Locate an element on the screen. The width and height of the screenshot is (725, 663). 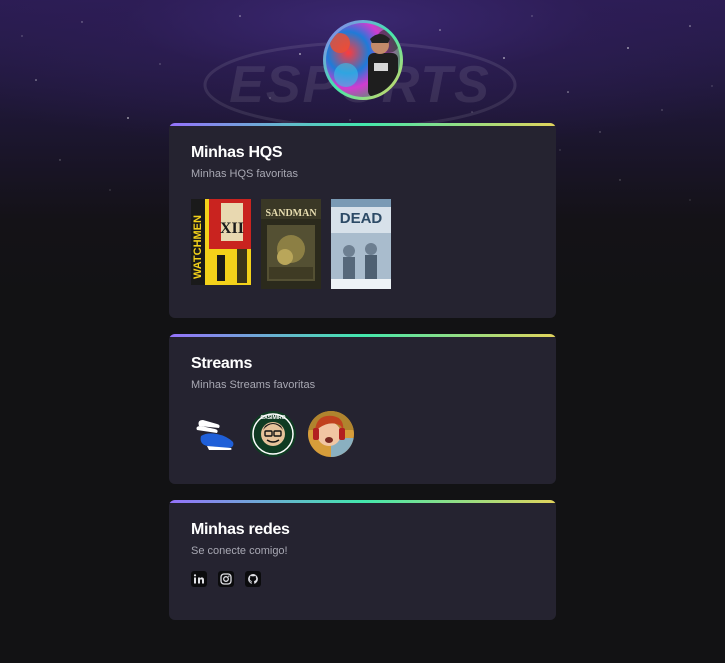
profile-avatar is located at coordinates (363, 60).